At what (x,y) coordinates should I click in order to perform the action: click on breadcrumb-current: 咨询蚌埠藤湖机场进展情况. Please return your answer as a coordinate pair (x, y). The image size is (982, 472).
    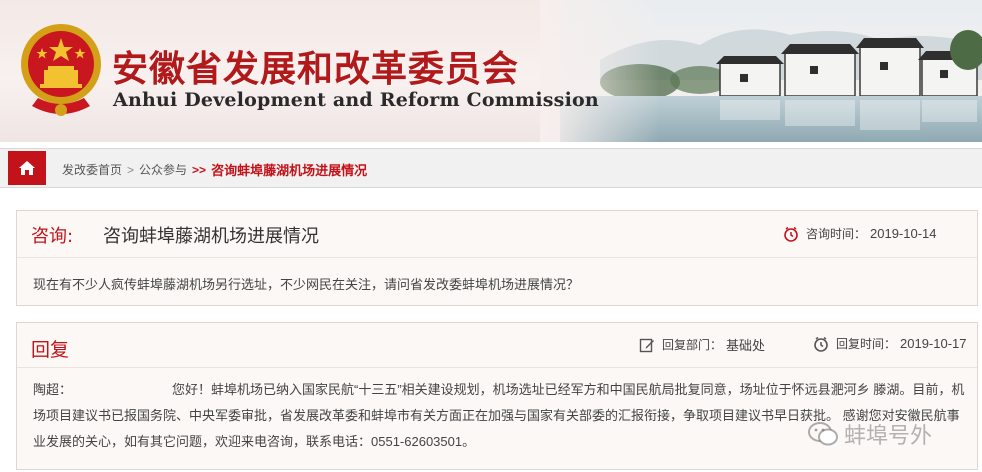
    Looking at the image, I should click on (289, 170).